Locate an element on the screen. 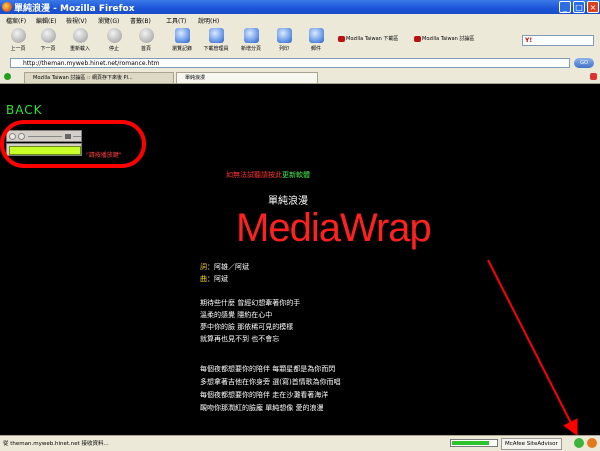 Image resolution: width=600 pixels, height=451 pixels. back-button: 上一頁 is located at coordinates (18, 40).